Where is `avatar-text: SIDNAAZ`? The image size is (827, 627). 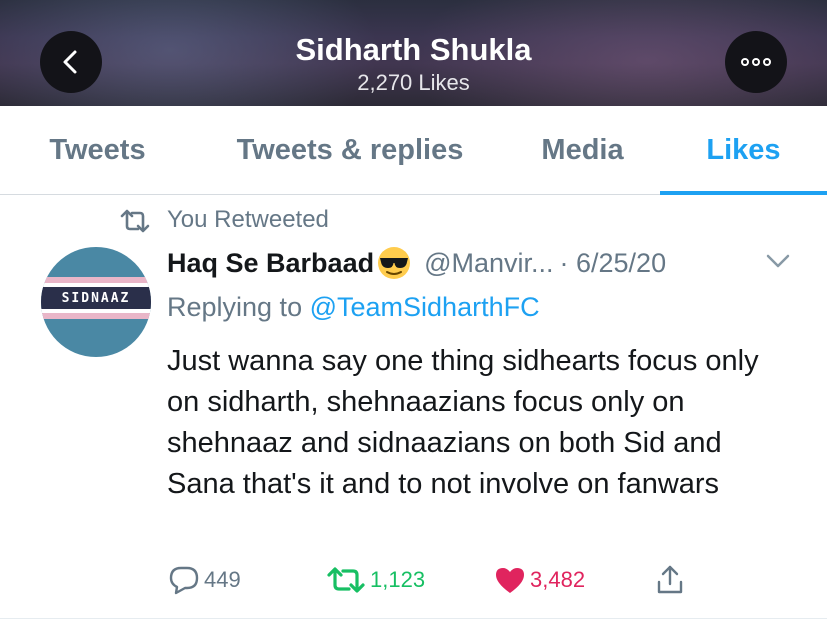
avatar-text: SIDNAAZ is located at coordinates (96, 298).